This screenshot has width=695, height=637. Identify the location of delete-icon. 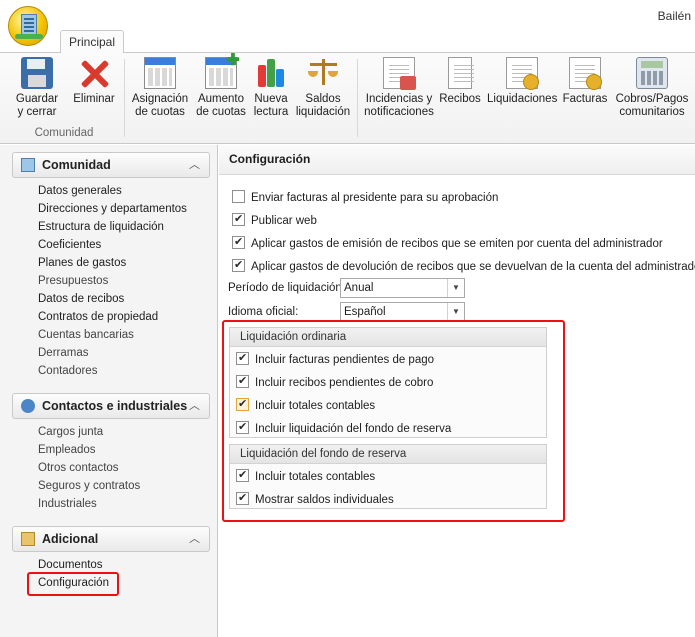
(94, 73).